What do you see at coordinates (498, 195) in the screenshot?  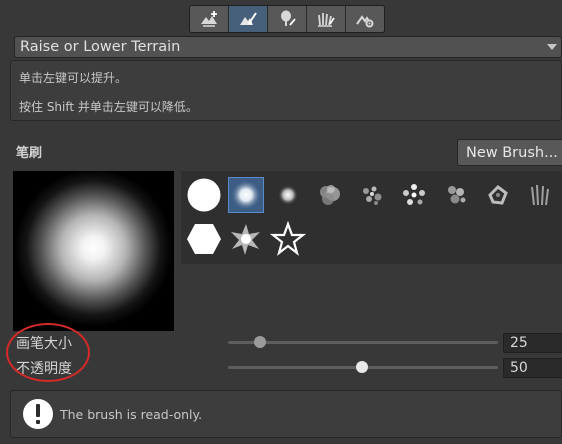 I see `brush-web` at bounding box center [498, 195].